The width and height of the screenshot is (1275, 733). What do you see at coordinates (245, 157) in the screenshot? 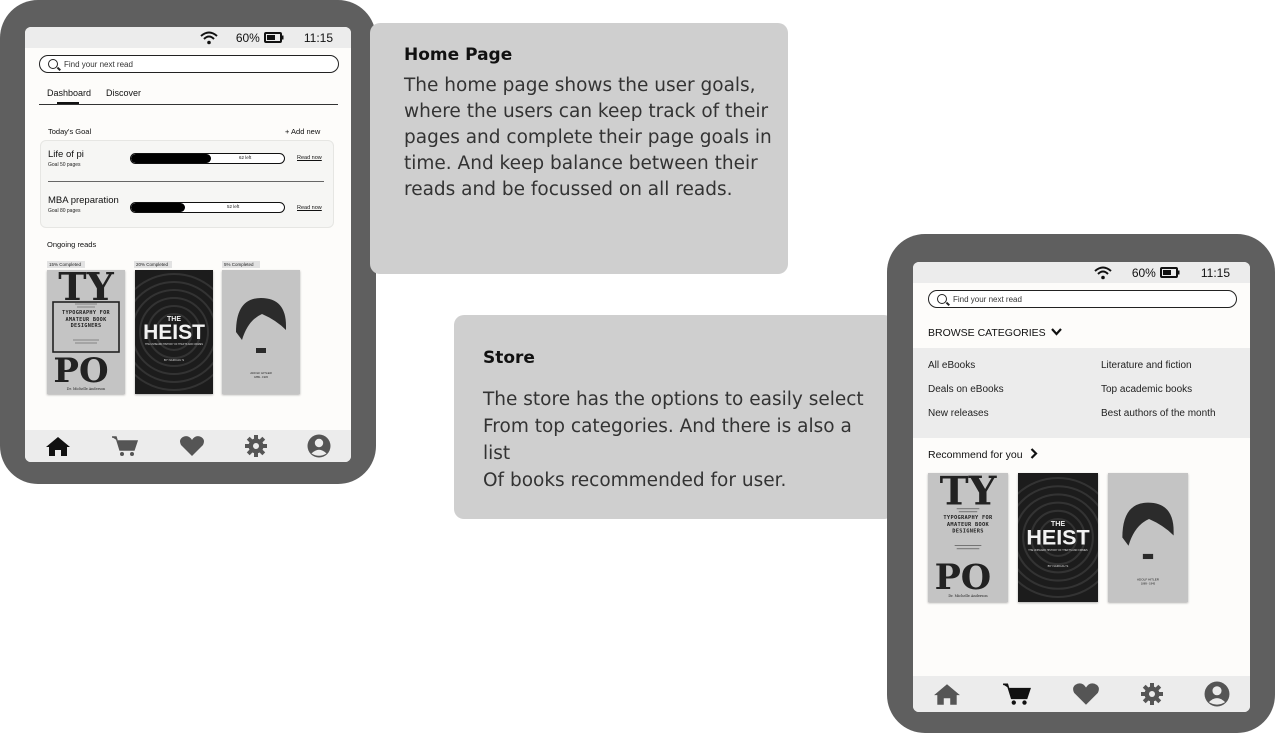
I see `pages-left: 62 left` at bounding box center [245, 157].